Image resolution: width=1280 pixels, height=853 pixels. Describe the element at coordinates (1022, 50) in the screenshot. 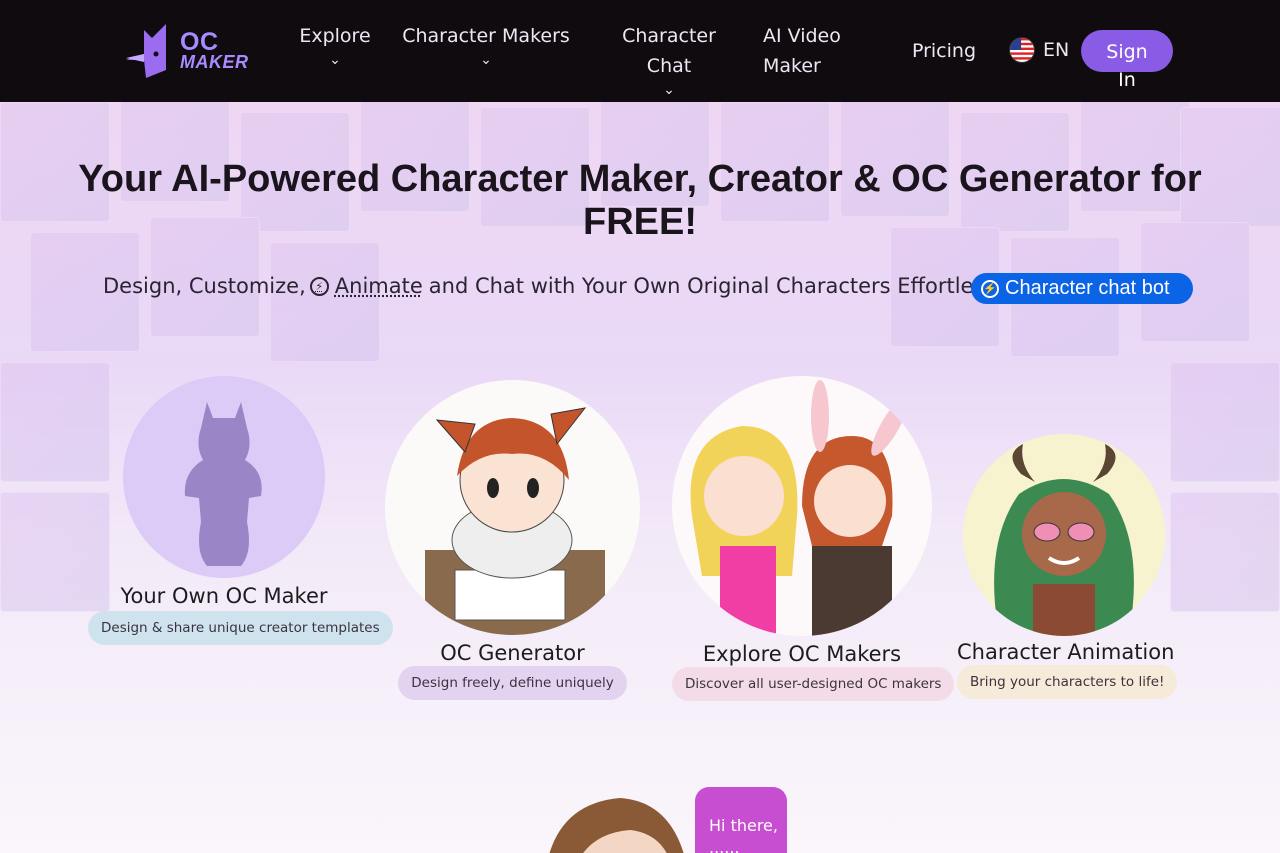

I see `us-flag-icon` at that location.